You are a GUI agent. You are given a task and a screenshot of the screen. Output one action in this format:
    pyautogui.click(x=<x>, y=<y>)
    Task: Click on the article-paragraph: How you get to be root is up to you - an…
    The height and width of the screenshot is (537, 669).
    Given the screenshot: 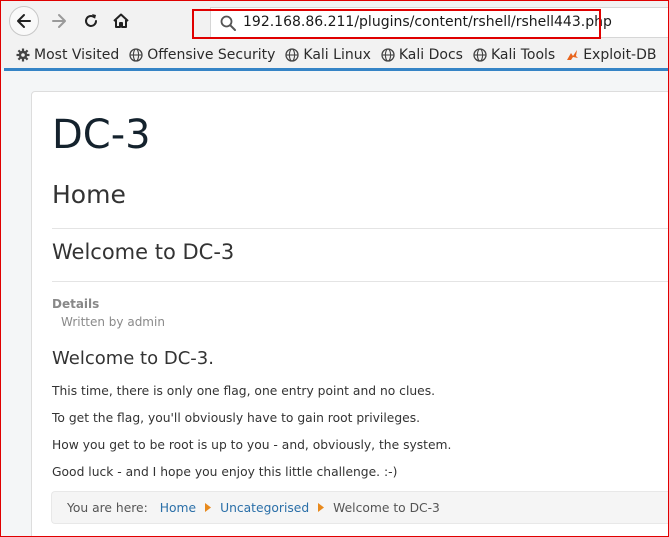 What is the action you would take?
    pyautogui.click(x=252, y=445)
    